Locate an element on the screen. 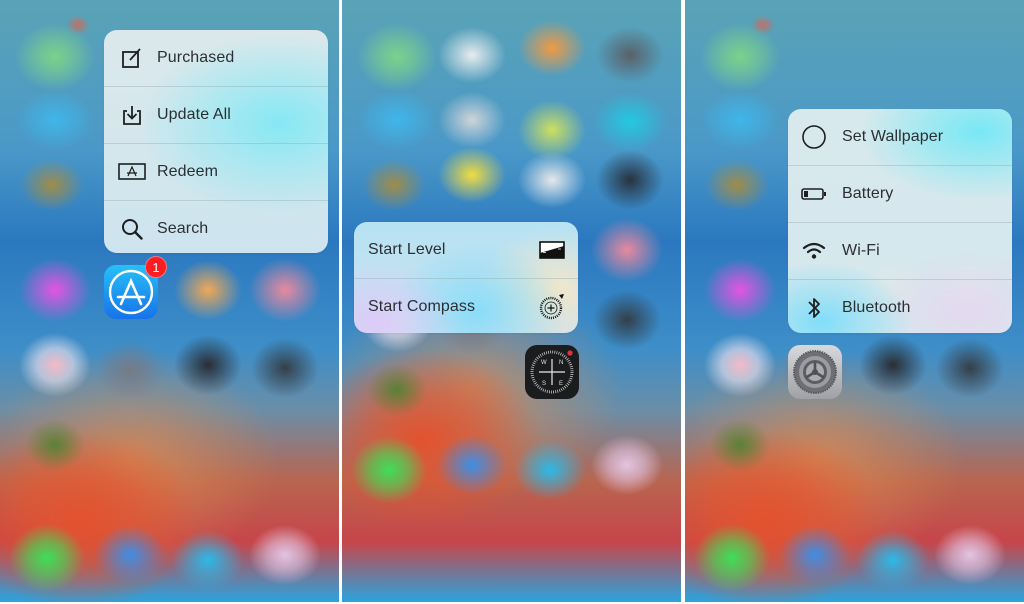  panel-divider is located at coordinates (682, 302).